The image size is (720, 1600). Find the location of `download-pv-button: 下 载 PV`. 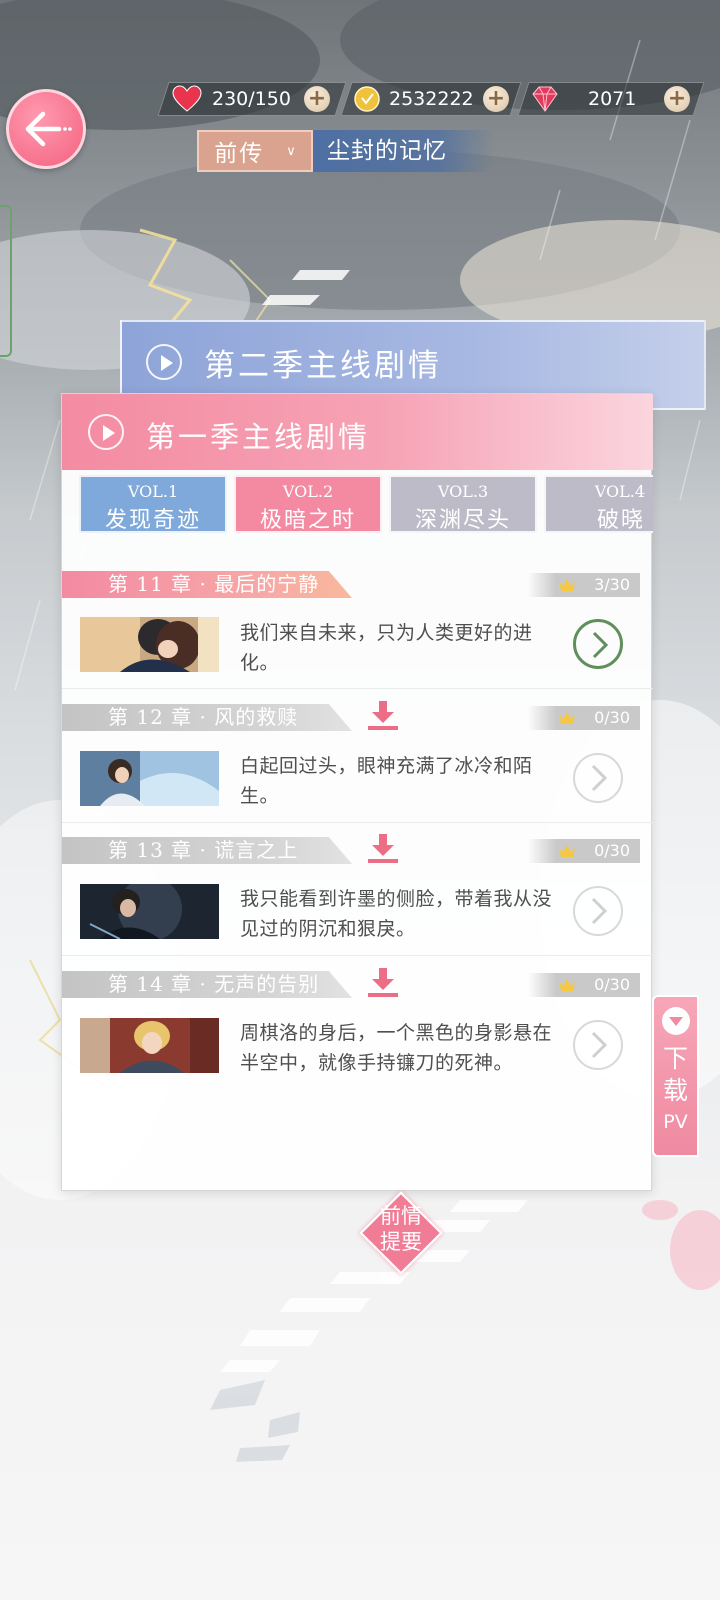

download-pv-button: 下 载 PV is located at coordinates (675, 1076).